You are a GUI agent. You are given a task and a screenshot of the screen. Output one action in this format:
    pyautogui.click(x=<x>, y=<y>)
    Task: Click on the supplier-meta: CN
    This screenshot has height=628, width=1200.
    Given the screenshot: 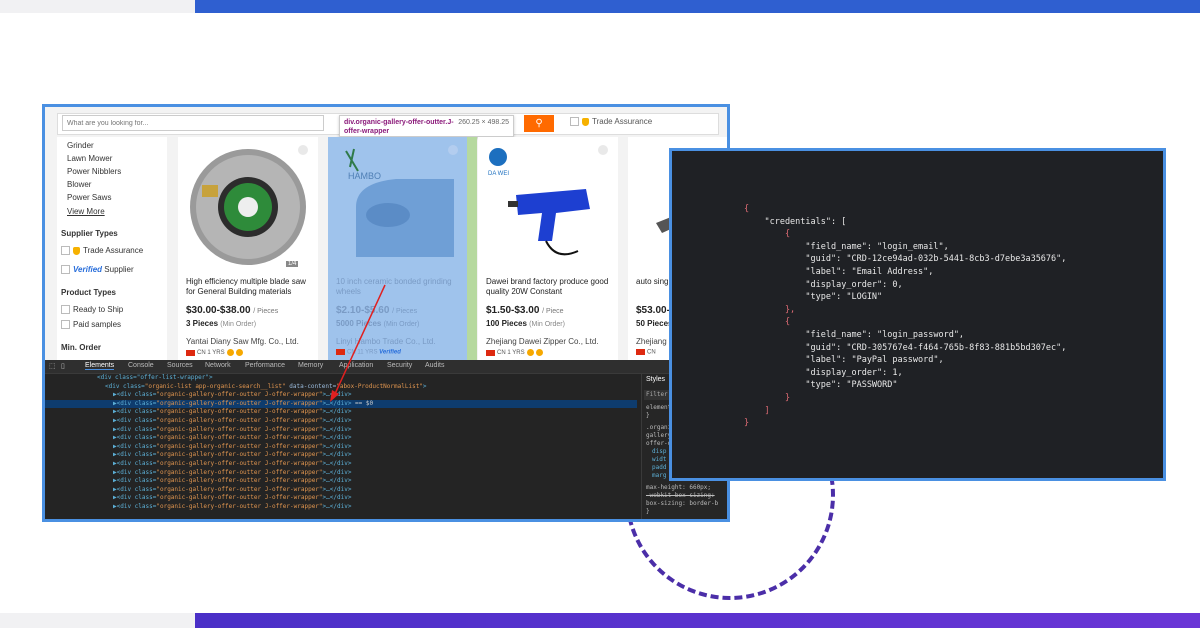 What is the action you would take?
    pyautogui.click(x=646, y=352)
    